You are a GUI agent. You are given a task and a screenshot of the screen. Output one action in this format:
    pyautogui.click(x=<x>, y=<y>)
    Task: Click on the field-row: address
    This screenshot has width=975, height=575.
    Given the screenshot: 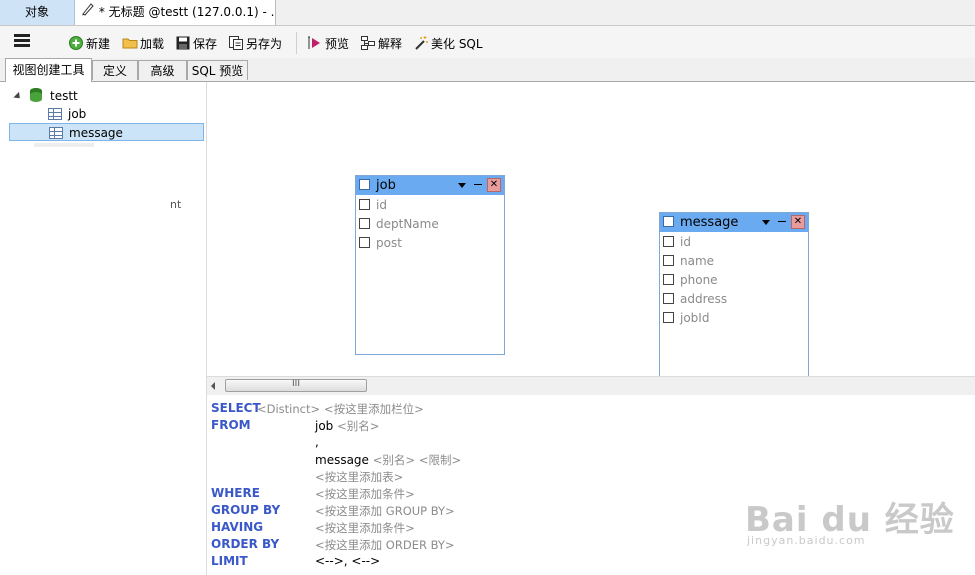 What is the action you would take?
    pyautogui.click(x=734, y=298)
    